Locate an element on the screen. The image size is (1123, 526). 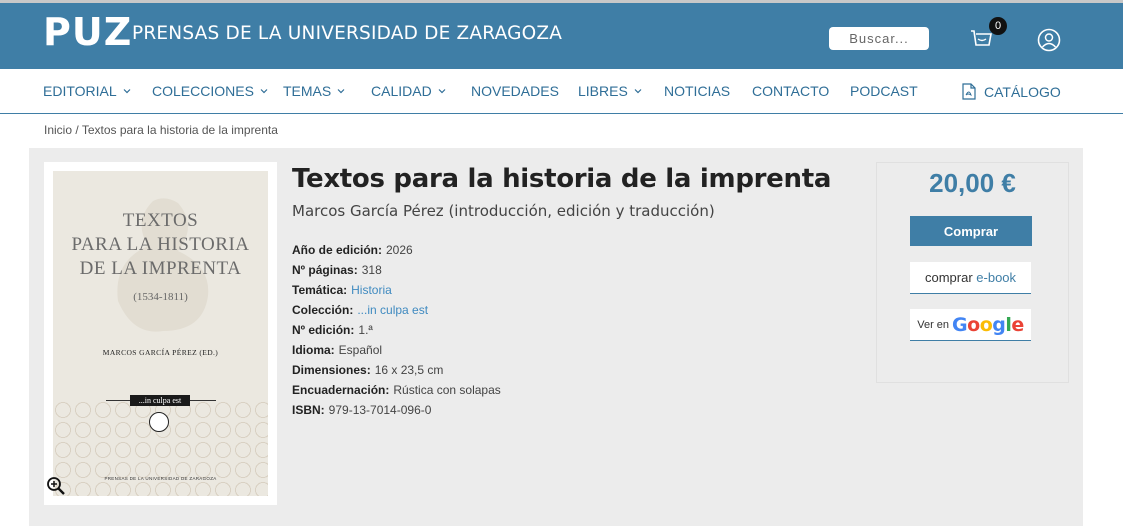
cover-publisher: PRENSAS DE LA UNIVERSIDAD DE ZARAGOZA is located at coordinates (160, 478).